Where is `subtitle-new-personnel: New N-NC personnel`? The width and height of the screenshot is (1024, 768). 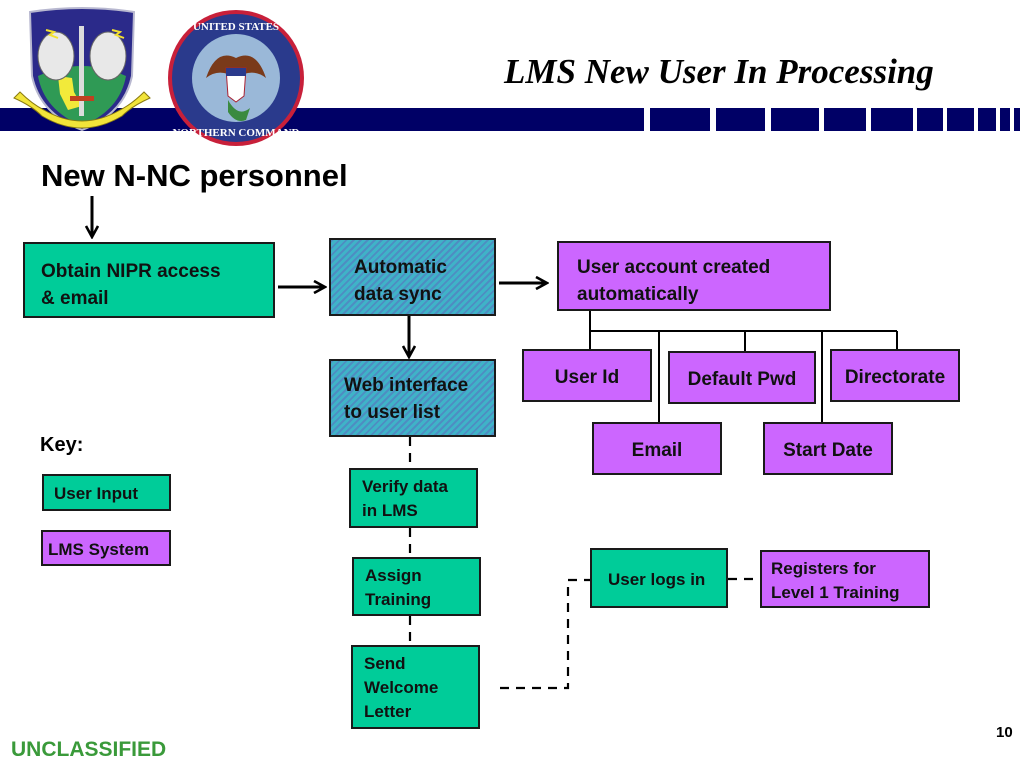
subtitle-new-personnel: New N-NC personnel is located at coordinates (194, 175).